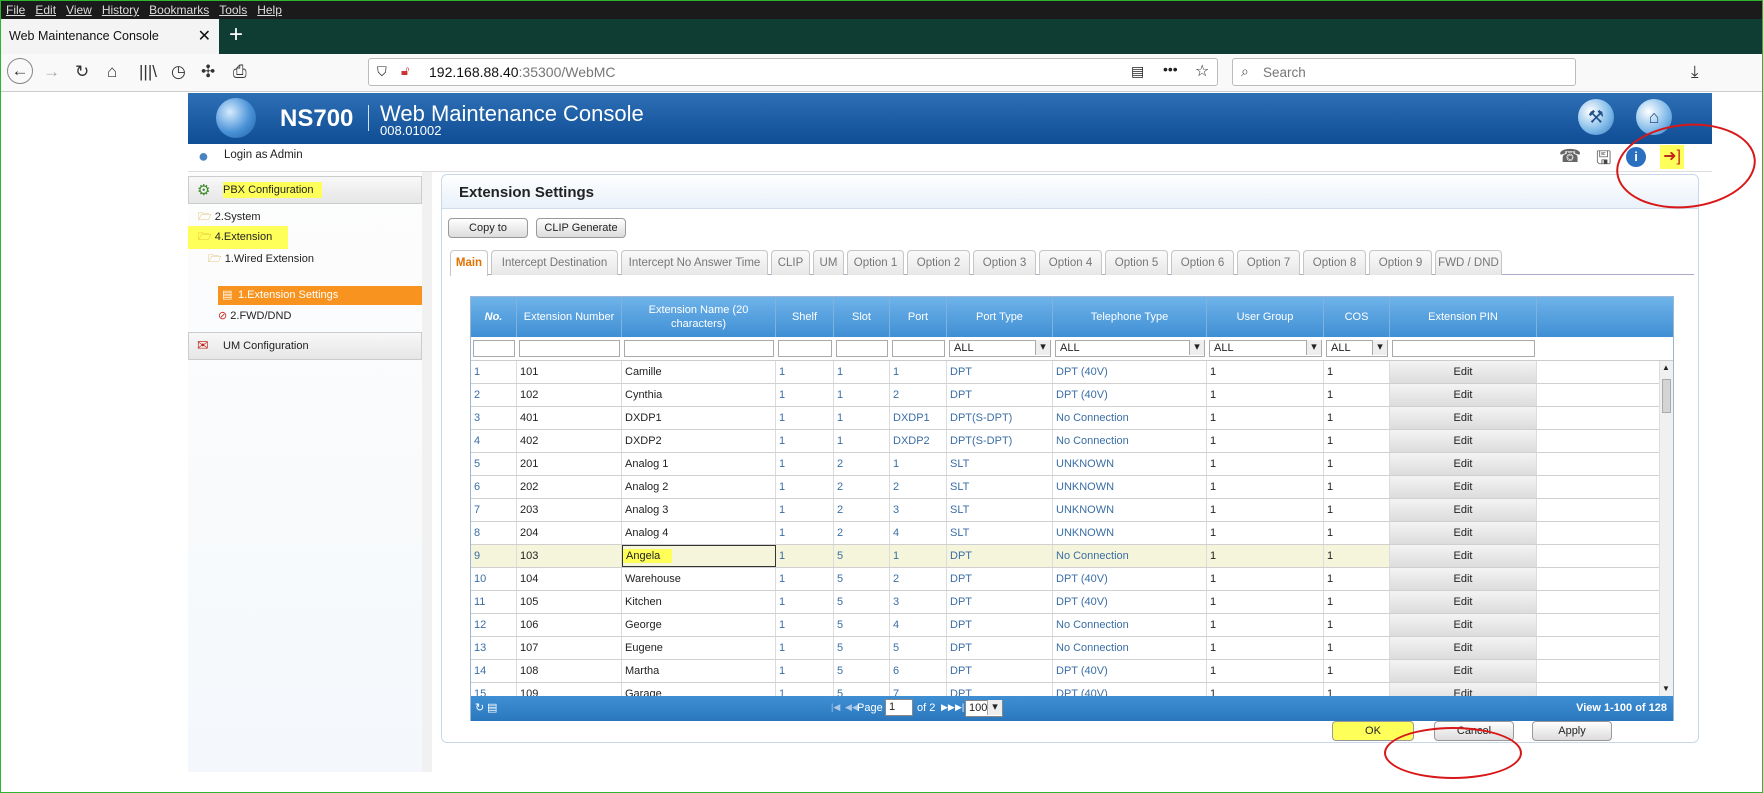 The width and height of the screenshot is (1763, 793). What do you see at coordinates (479, 707) in the screenshot?
I see `refresh-icon: ↻` at bounding box center [479, 707].